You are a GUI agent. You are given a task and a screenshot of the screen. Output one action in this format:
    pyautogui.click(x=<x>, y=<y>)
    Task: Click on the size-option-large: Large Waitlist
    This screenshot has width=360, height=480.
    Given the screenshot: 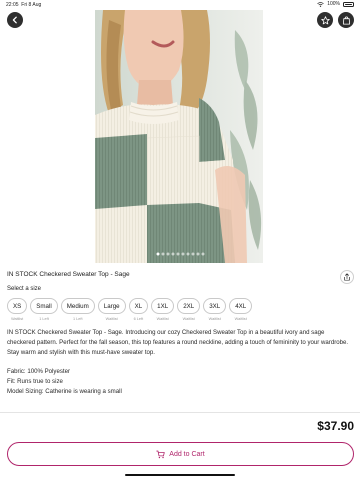 What is the action you would take?
    pyautogui.click(x=111, y=309)
    